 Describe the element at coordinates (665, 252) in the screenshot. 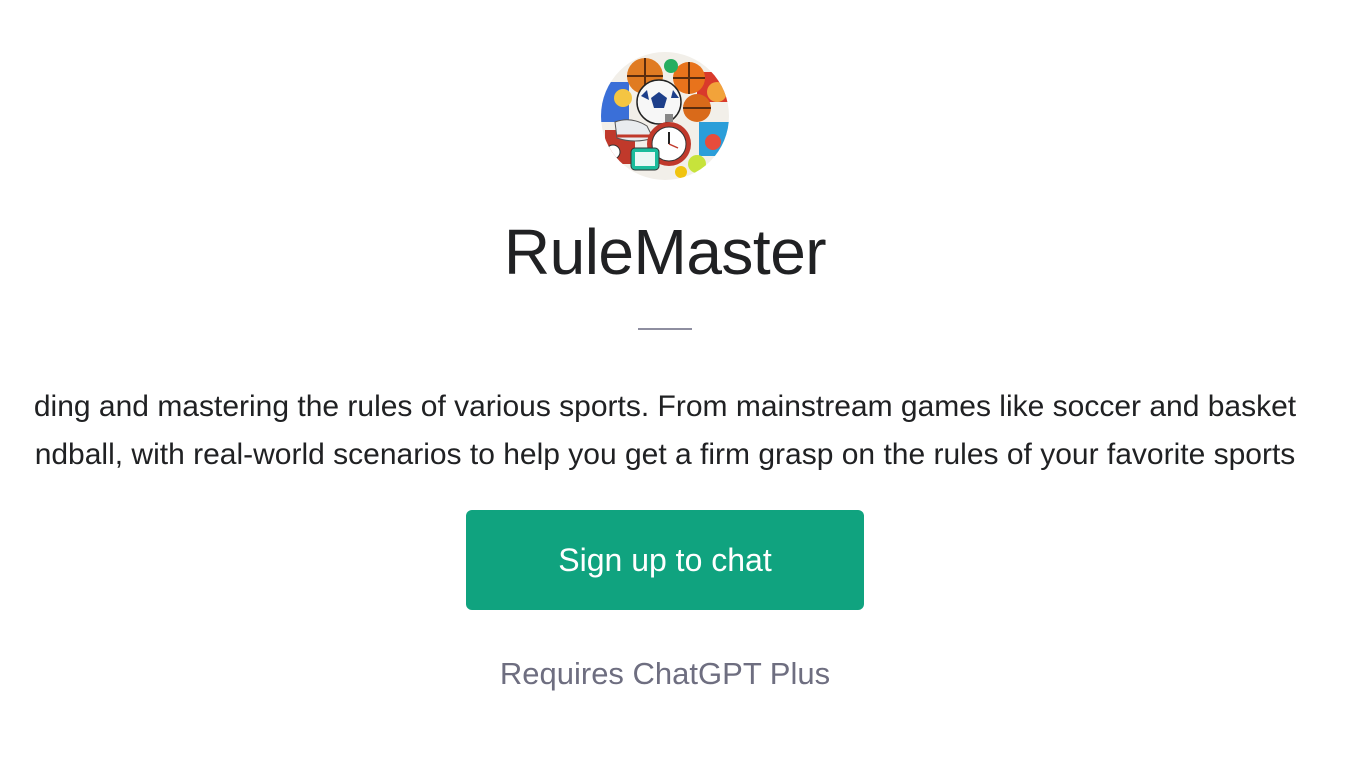

I see `gpt-title: RuleMaster` at that location.